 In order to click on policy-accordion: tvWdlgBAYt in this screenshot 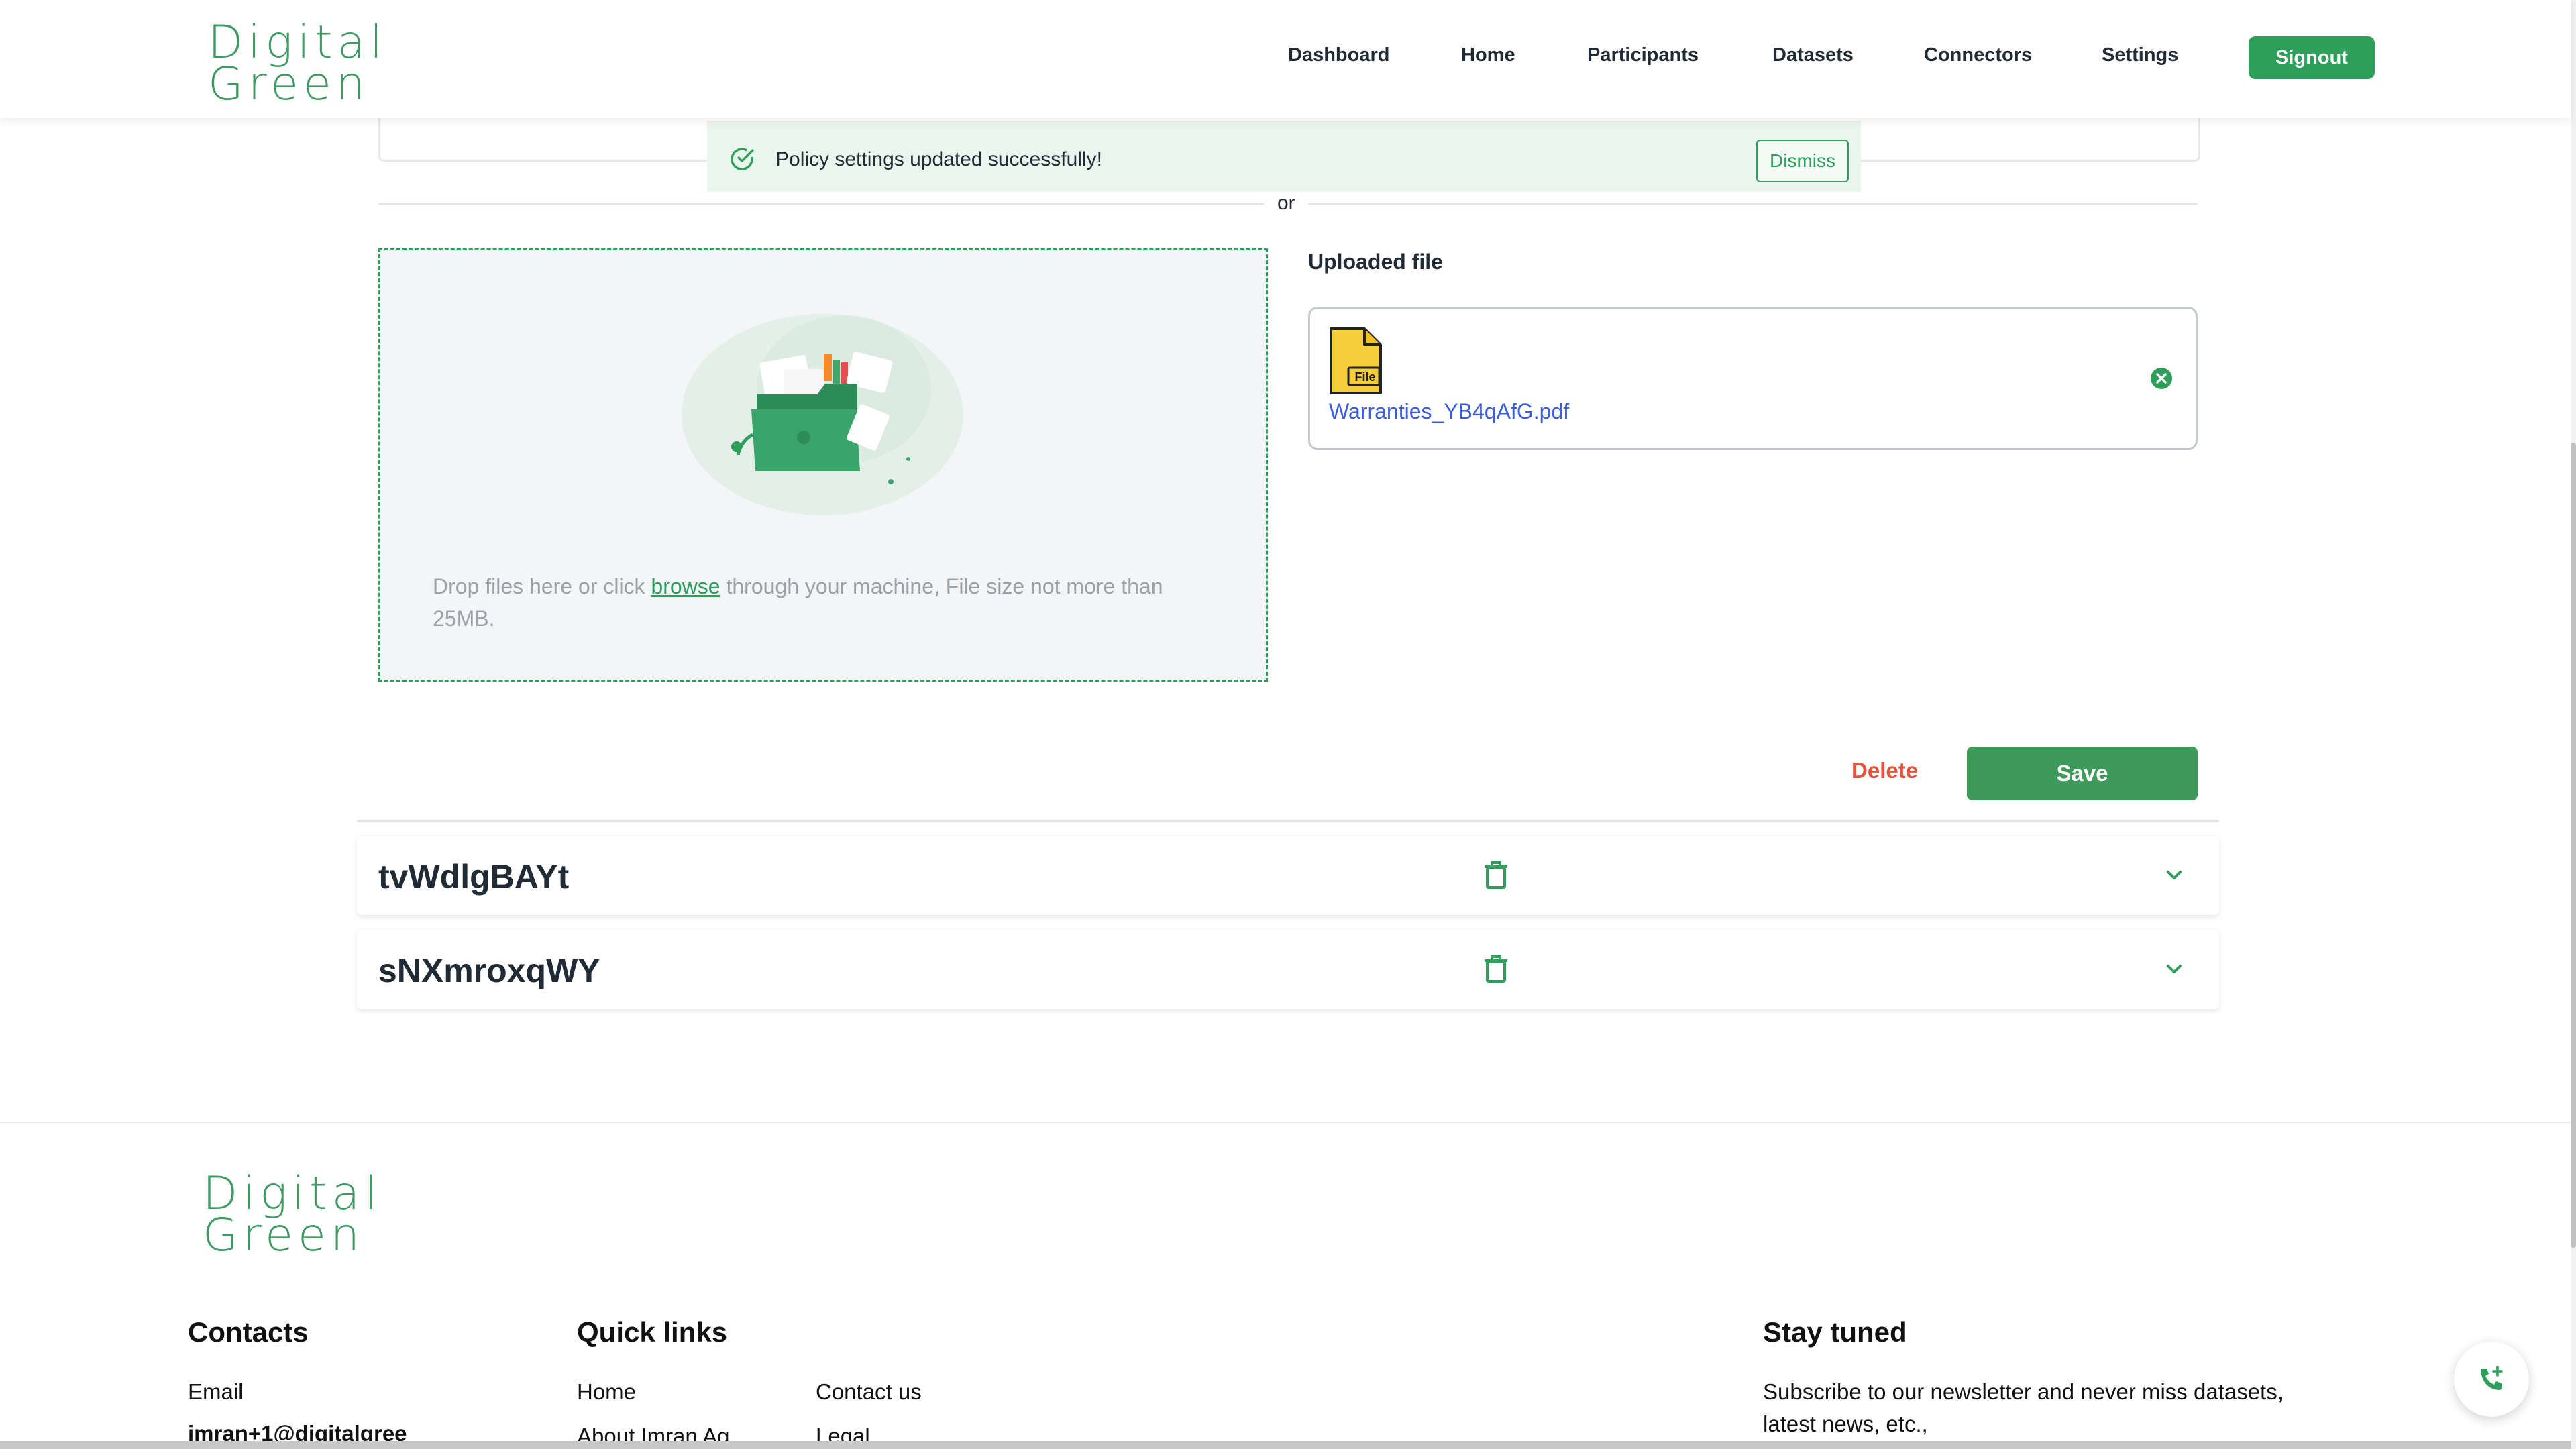, I will do `click(1288, 875)`.